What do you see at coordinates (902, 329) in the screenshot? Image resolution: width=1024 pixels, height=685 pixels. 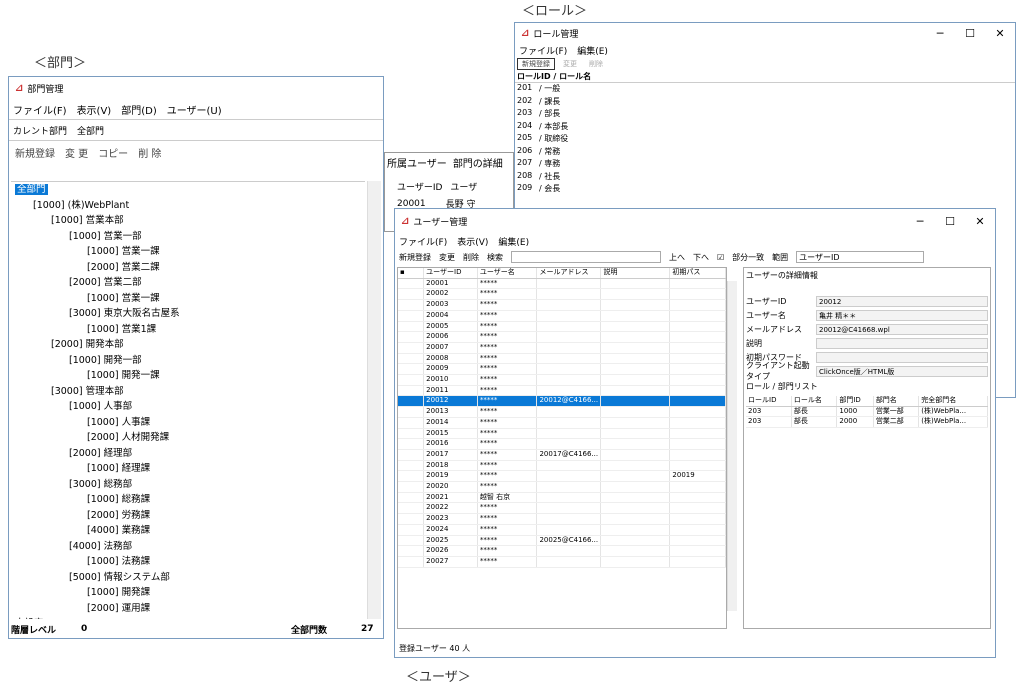 I see `field-value: 20012@C41668.wpl` at bounding box center [902, 329].